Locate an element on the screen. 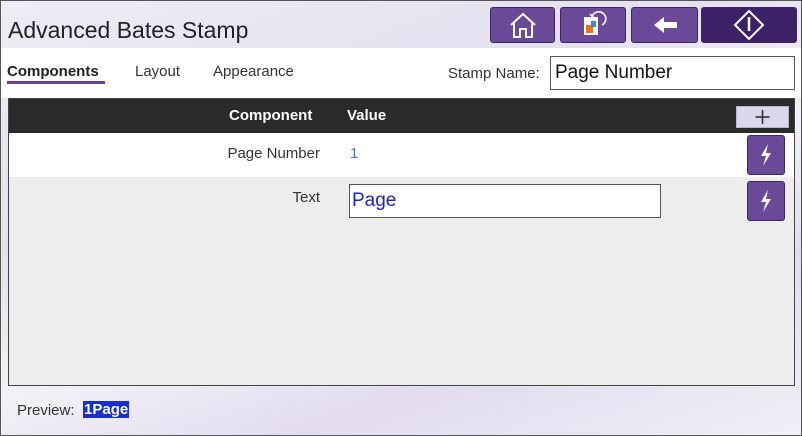 The height and width of the screenshot is (436, 802). row-label-page-number: Page Number is located at coordinates (273, 153).